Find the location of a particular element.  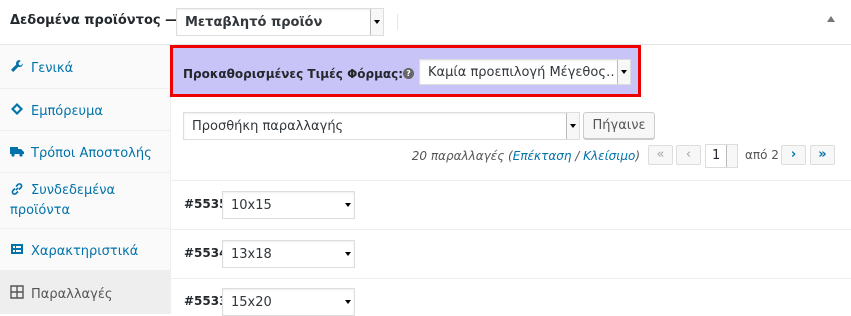

first-page-button: « is located at coordinates (660, 155).